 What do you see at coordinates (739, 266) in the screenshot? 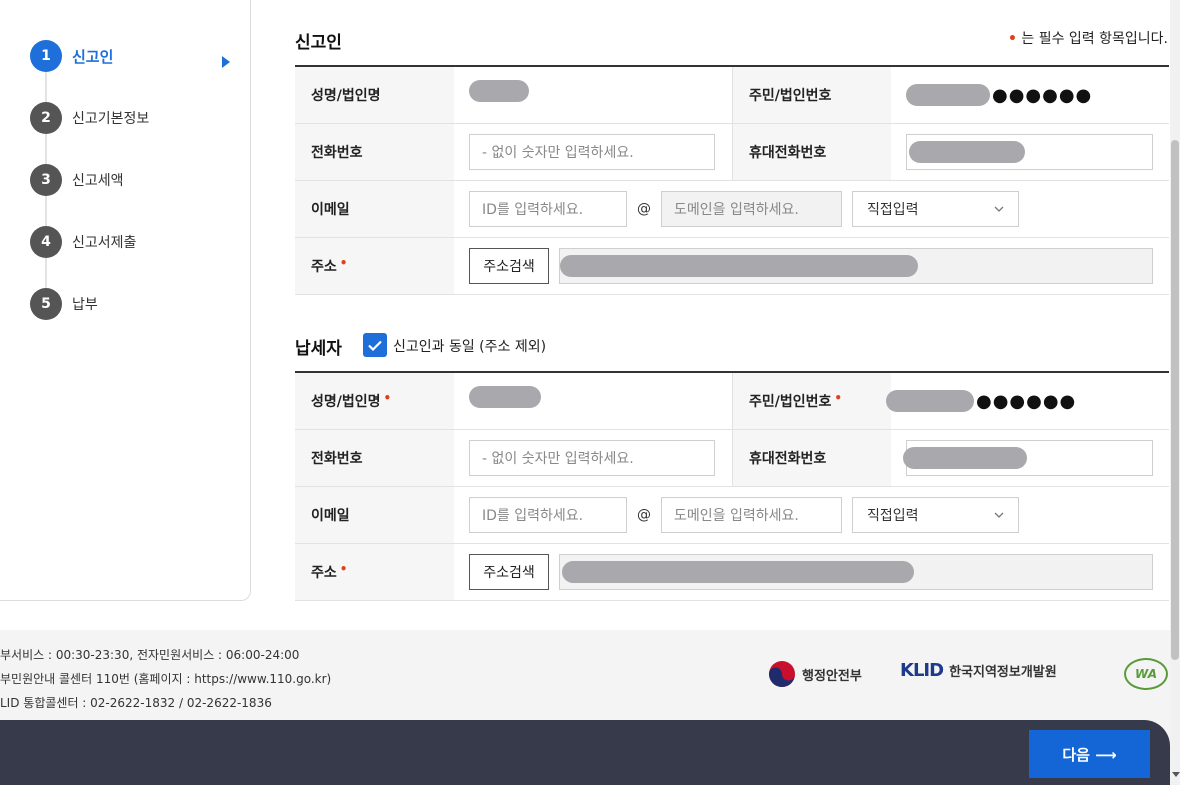
I see `redacted-address` at bounding box center [739, 266].